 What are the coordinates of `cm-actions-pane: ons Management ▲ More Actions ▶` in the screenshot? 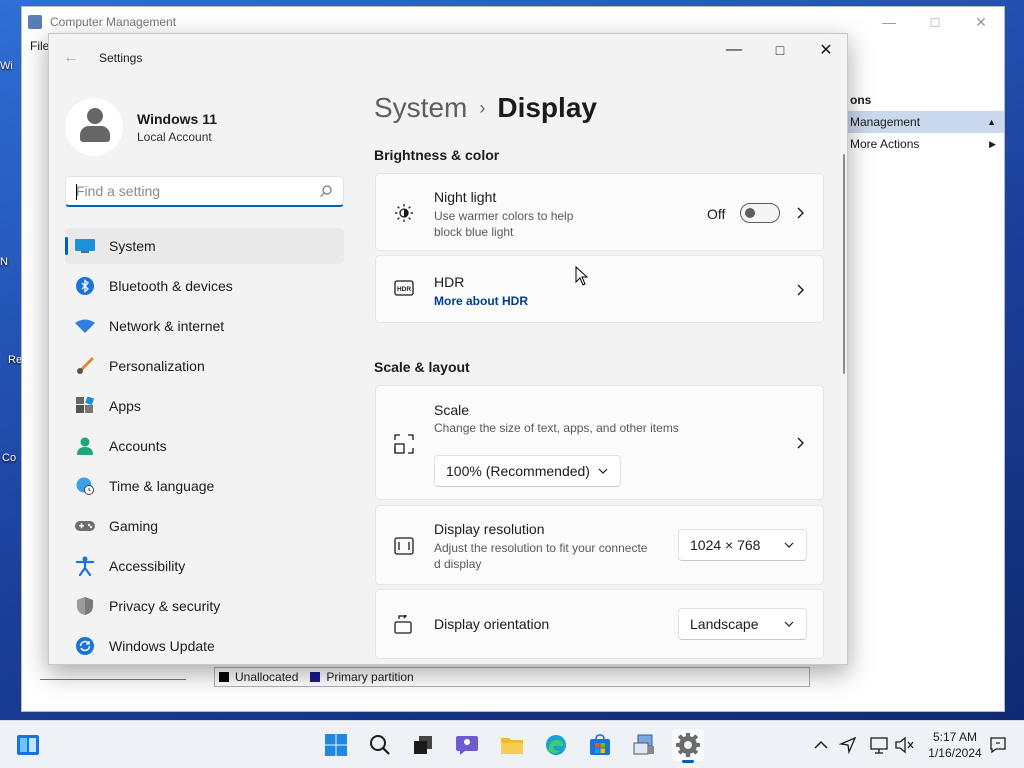 It's located at (926, 122).